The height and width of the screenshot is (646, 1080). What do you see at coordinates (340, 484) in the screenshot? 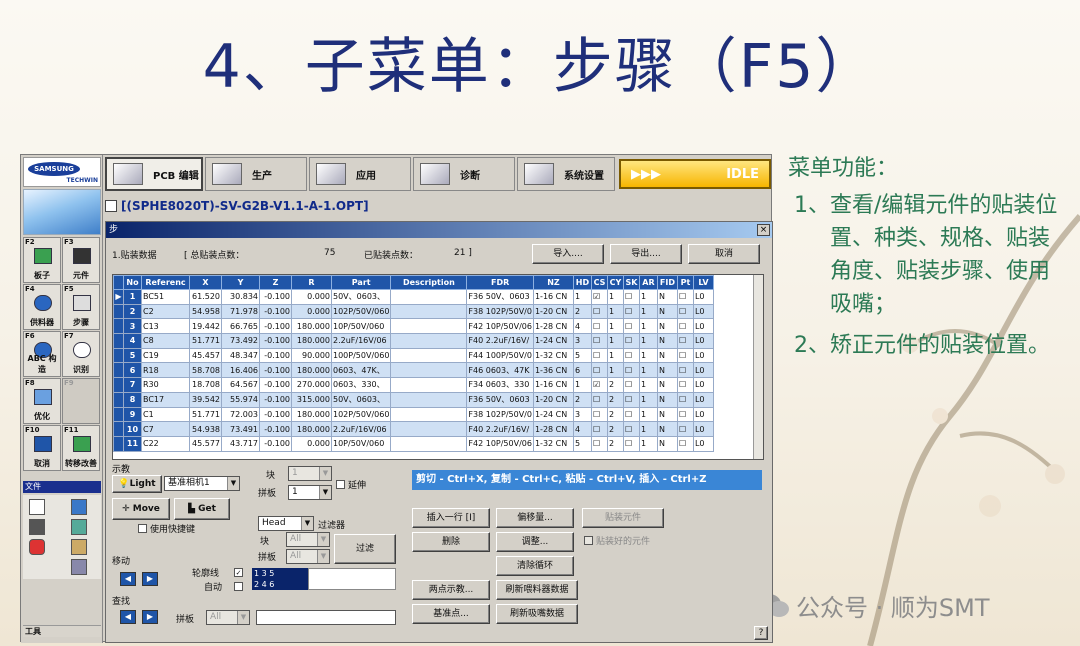
I see `extend-checkbox` at bounding box center [340, 484].